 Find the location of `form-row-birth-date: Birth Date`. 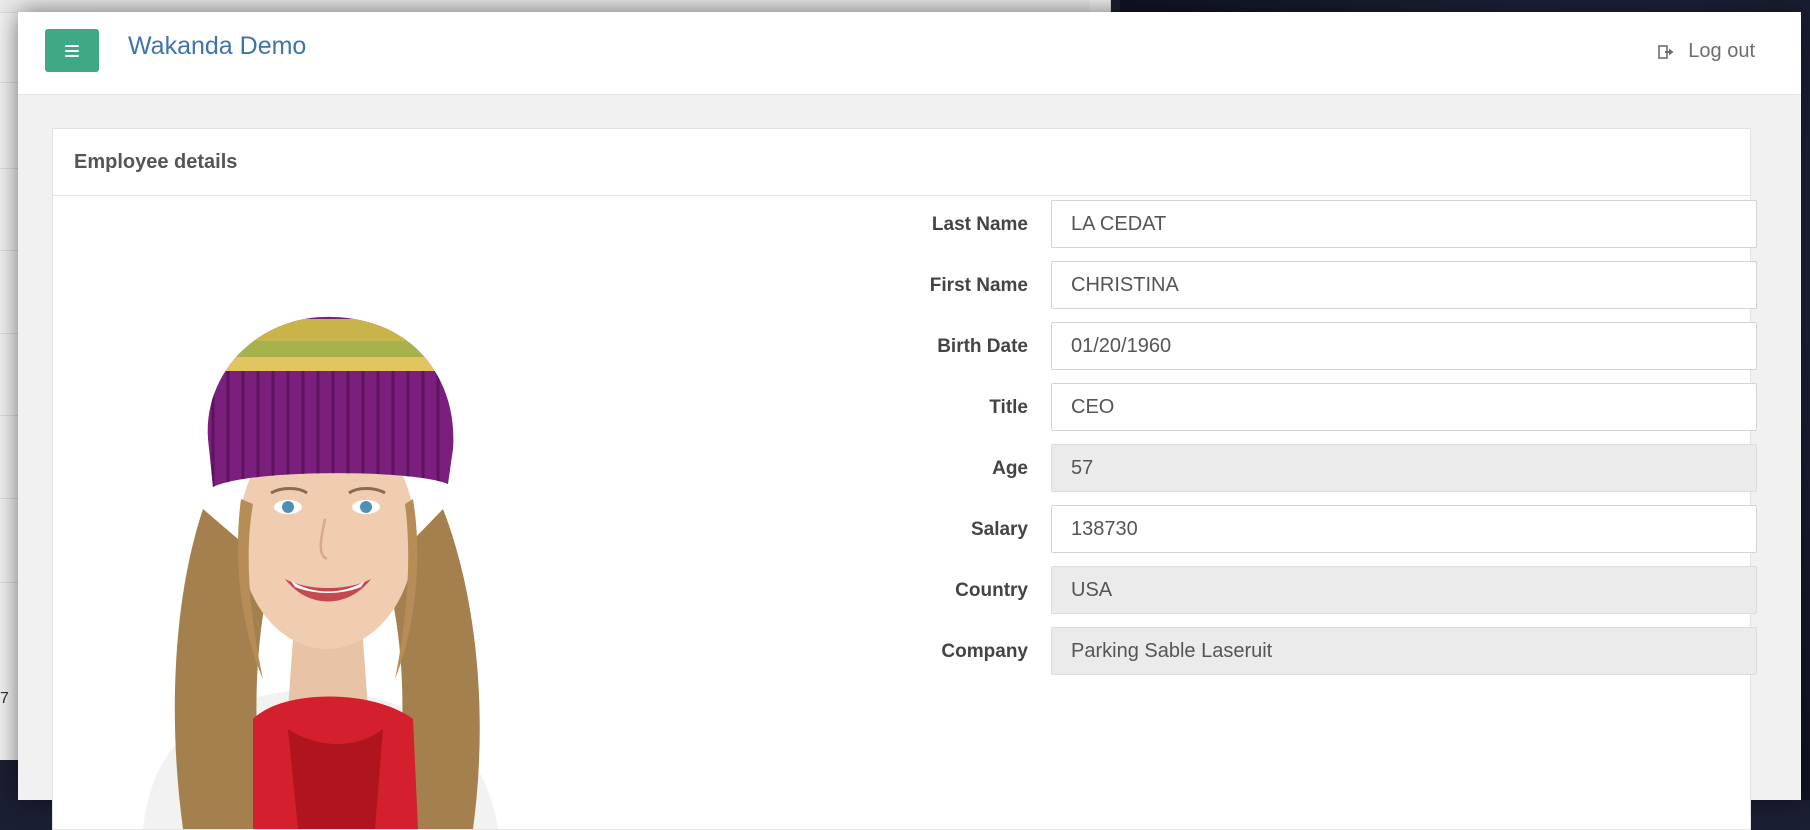

form-row-birth-date: Birth Date is located at coordinates (1255, 347).